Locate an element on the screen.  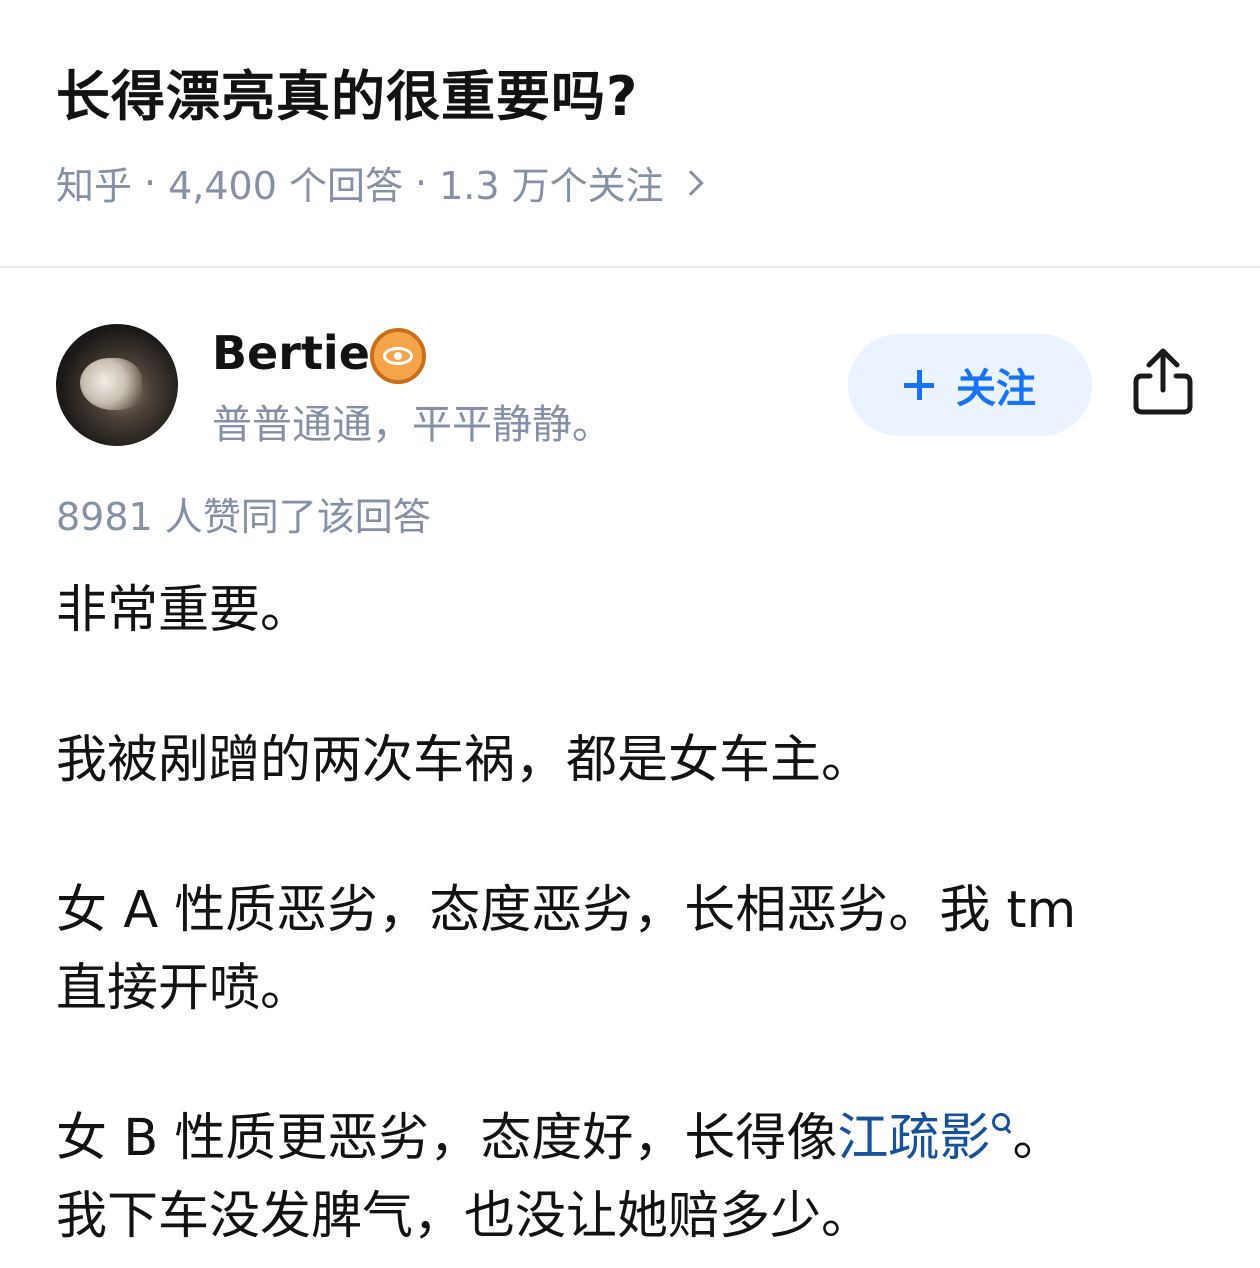
question-meta: 知乎 · 4,400 个回答 · 1.3 万个关注 is located at coordinates (380, 182).